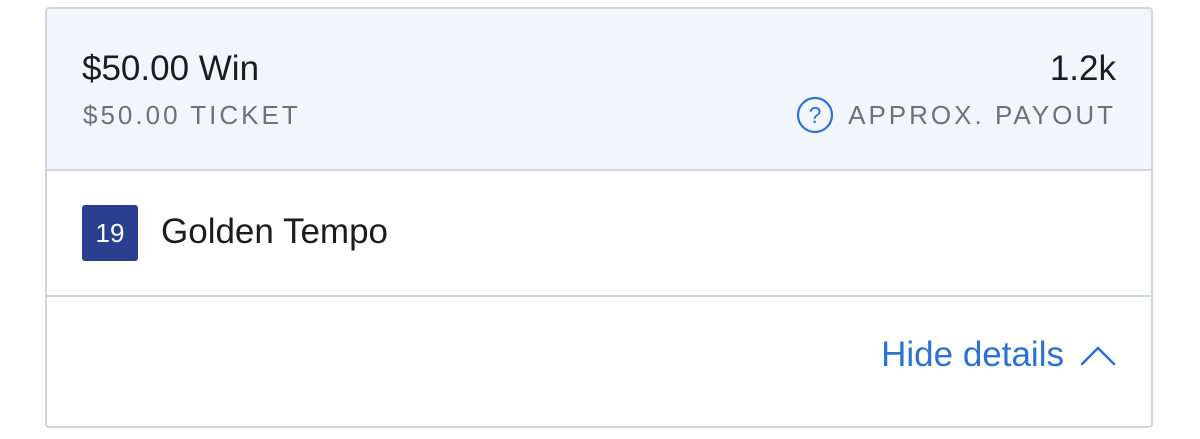  Describe the element at coordinates (1082, 68) in the screenshot. I see `payout-value: 1.2k` at that location.